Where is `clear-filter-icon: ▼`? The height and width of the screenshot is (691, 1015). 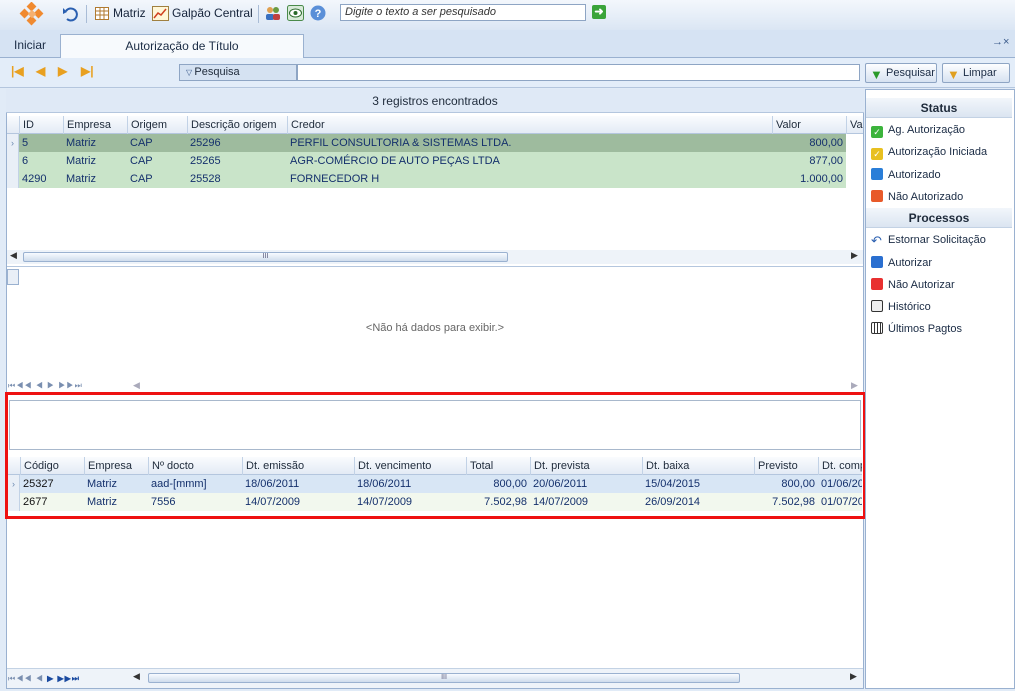
clear-filter-icon: ▼ is located at coordinates (953, 74).